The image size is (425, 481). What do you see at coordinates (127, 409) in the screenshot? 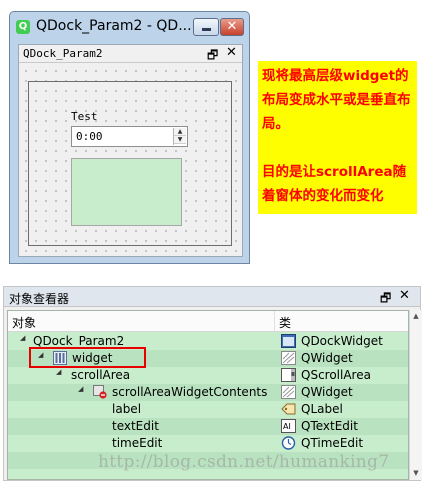
I see `object-name: label` at bounding box center [127, 409].